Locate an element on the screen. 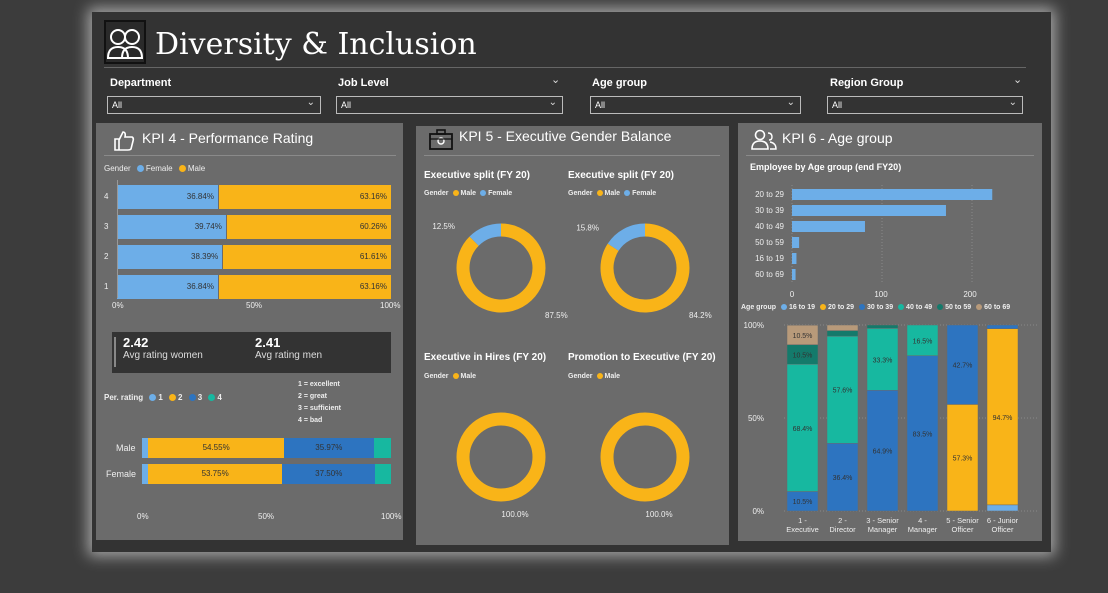  legend-title: Per. rating is located at coordinates (124, 397).